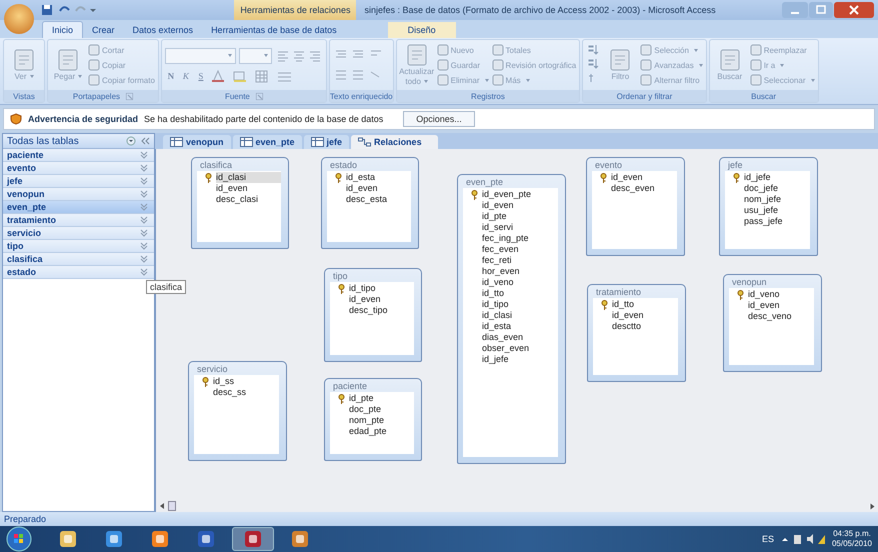  What do you see at coordinates (620, 60) in the screenshot?
I see `command-icon` at bounding box center [620, 60].